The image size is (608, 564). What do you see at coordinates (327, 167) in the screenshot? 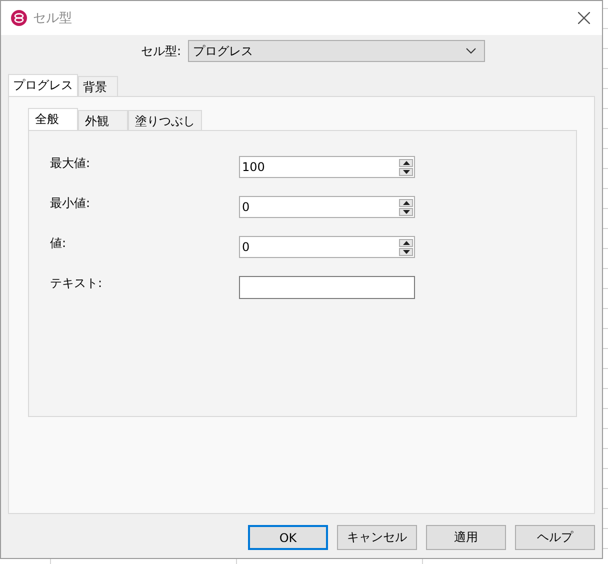
I see `number-spinner: 100` at bounding box center [327, 167].